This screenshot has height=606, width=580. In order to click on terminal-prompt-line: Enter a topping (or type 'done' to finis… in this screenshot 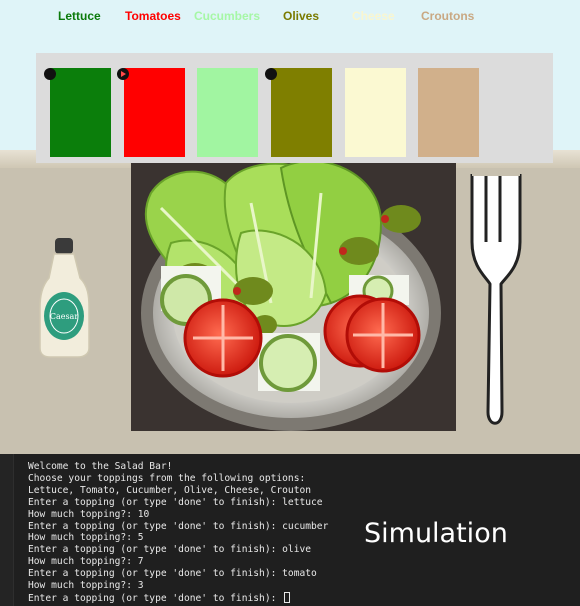, I will do `click(188, 598)`.